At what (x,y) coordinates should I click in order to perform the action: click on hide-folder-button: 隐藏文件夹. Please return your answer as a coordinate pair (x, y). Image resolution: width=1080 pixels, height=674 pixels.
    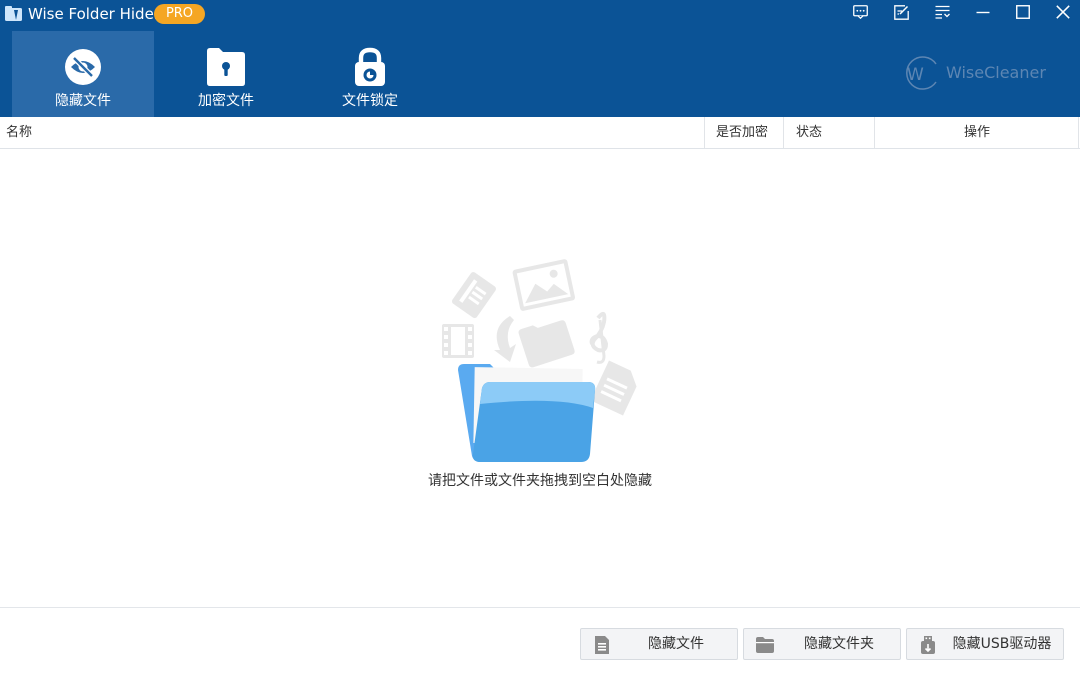
    Looking at the image, I should click on (822, 644).